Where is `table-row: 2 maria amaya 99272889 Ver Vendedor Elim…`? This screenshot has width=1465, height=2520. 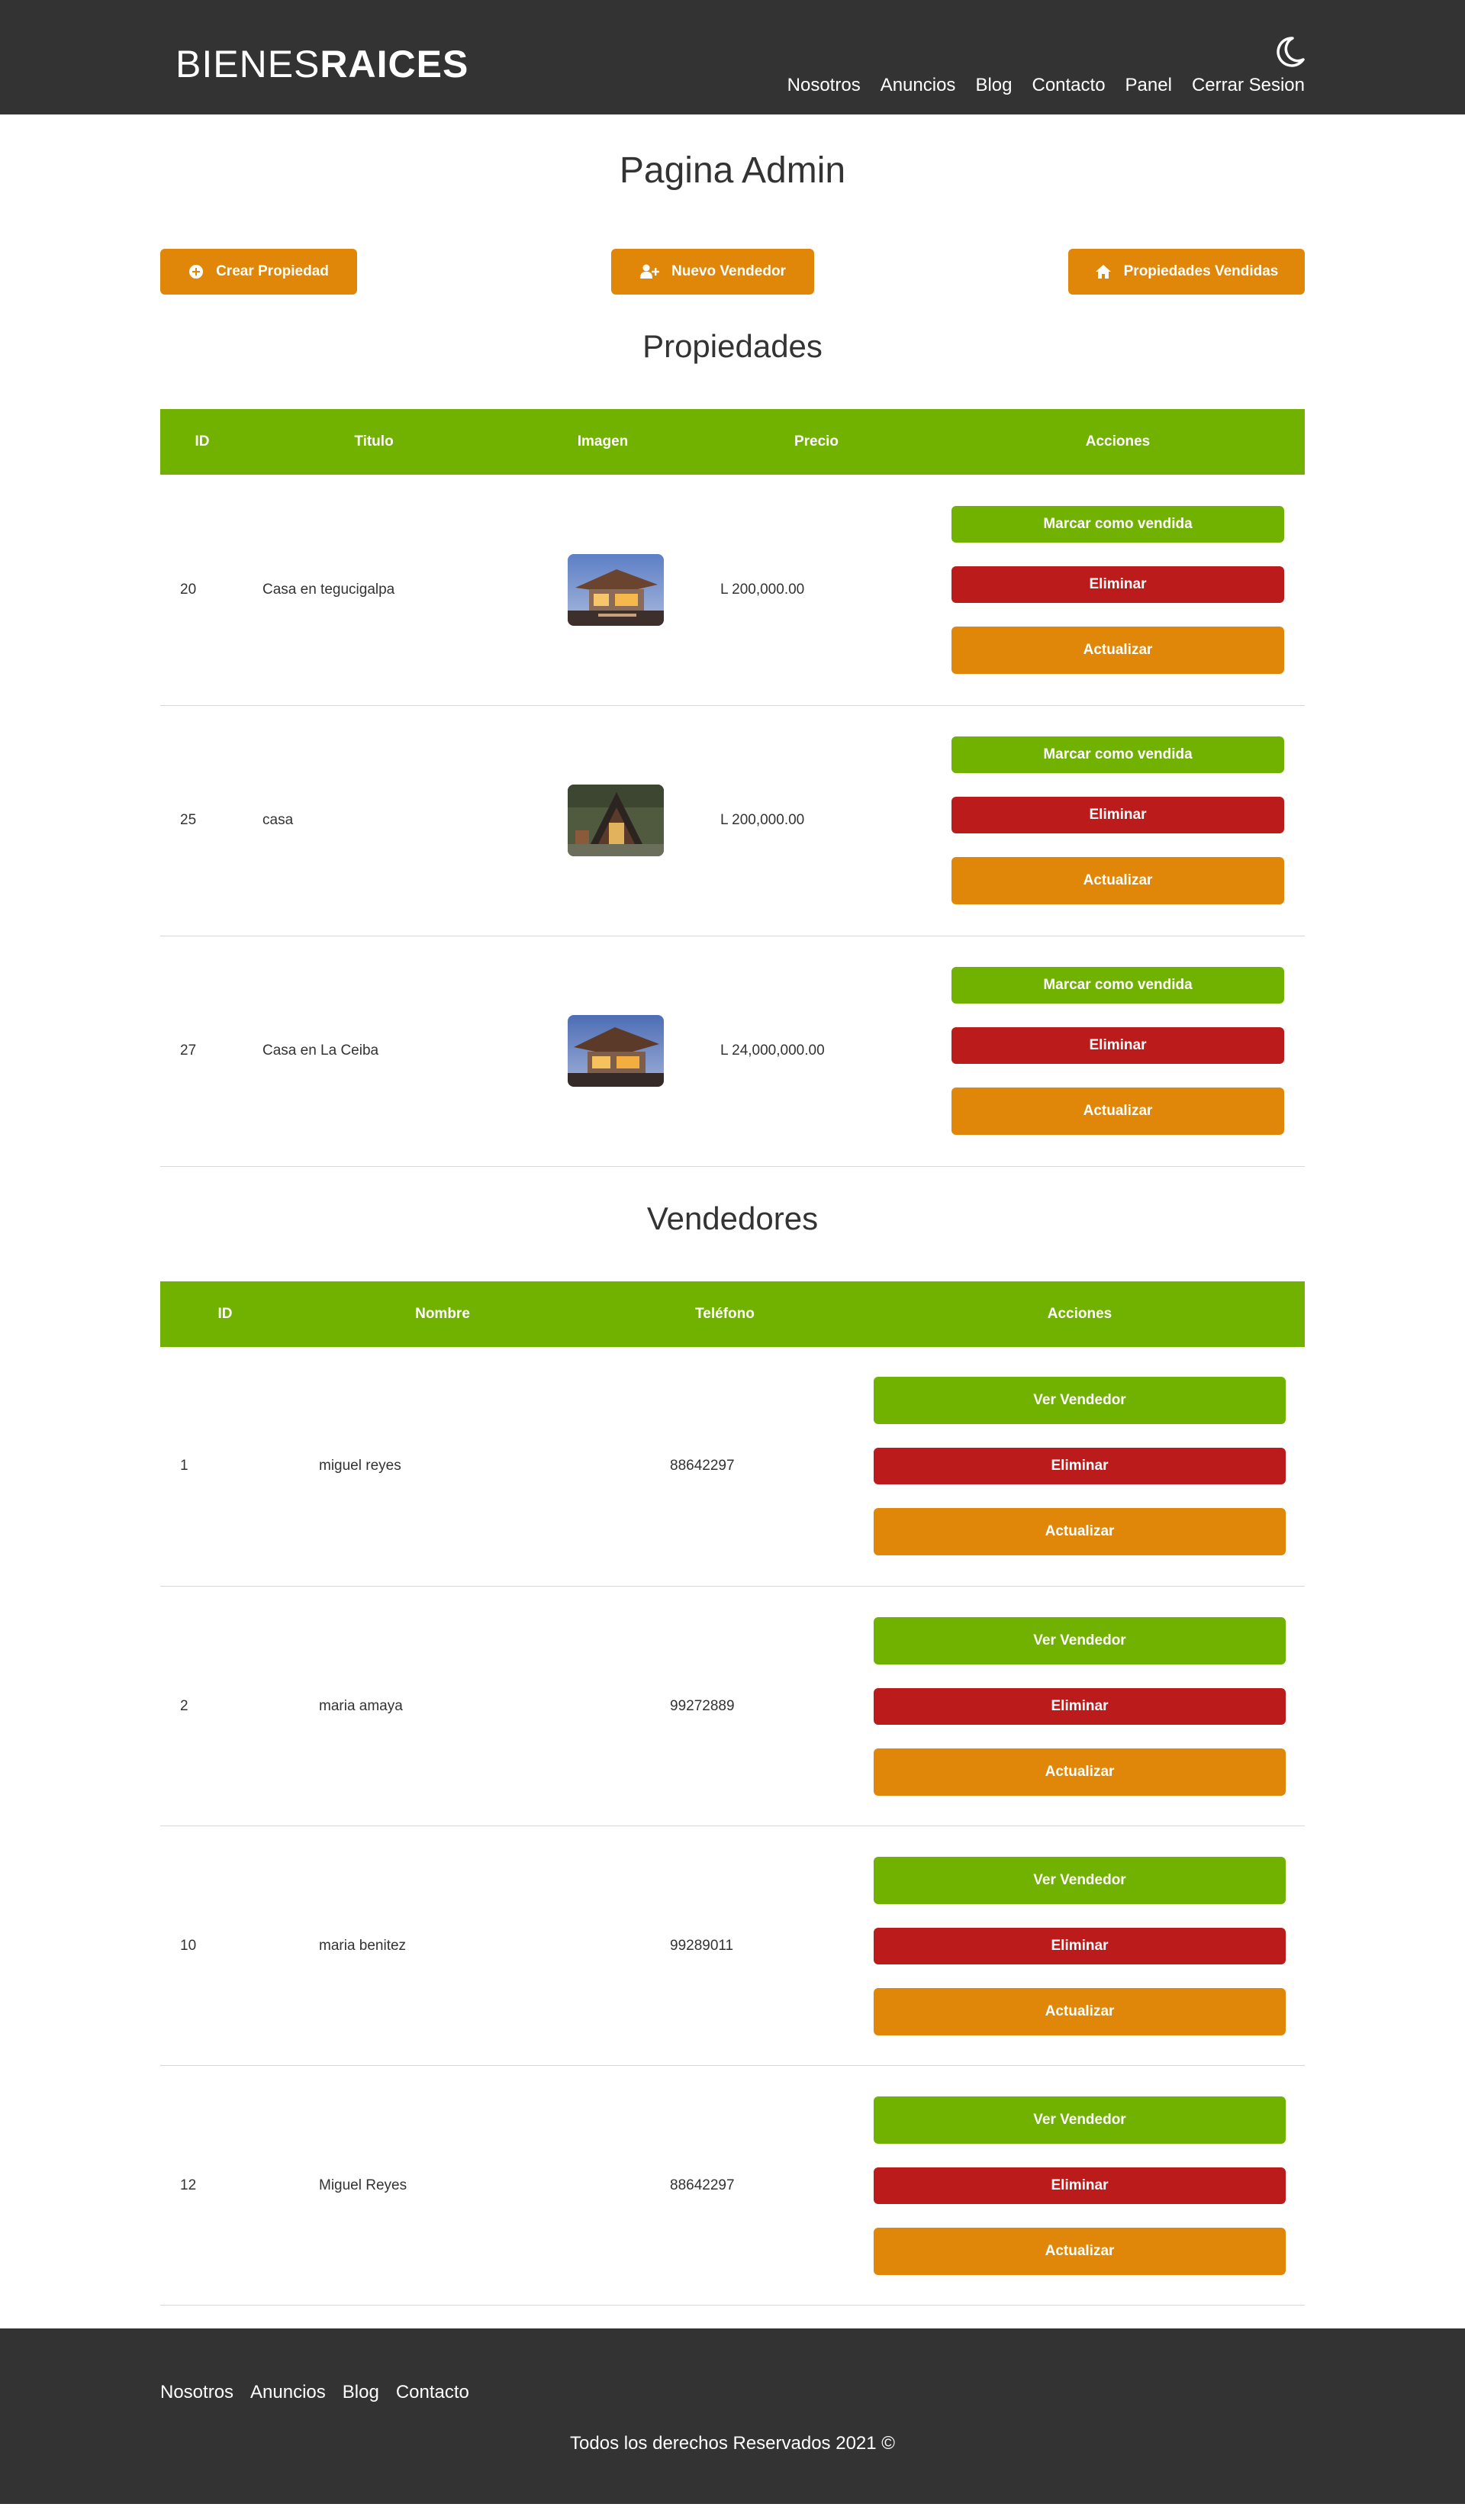
table-row: 2 maria amaya 99272889 Ver Vendedor Elim… is located at coordinates (732, 1706).